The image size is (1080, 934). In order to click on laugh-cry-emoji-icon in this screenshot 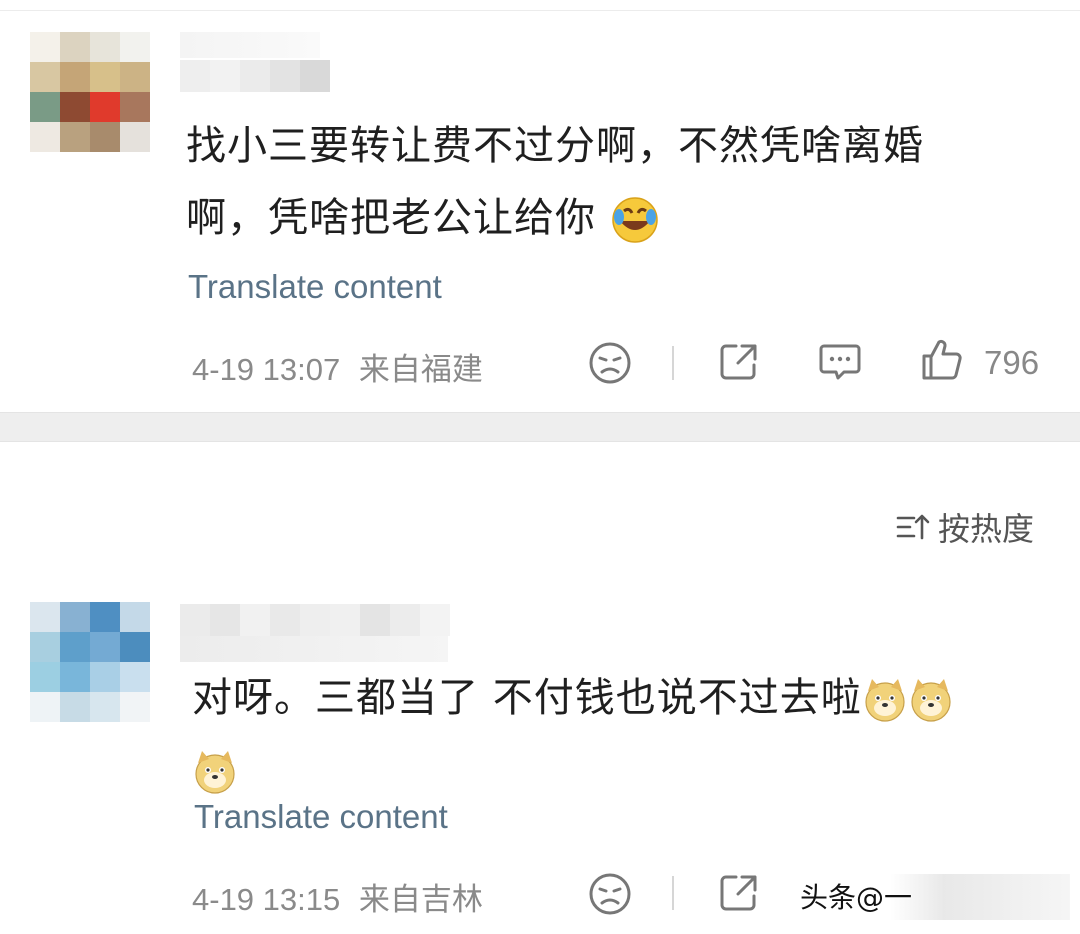, I will do `click(634, 220)`.